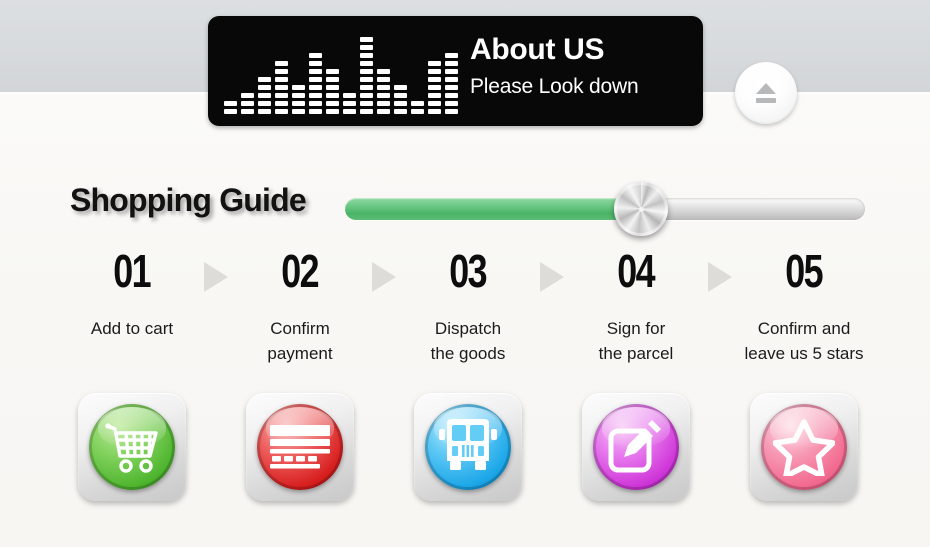 Image resolution: width=930 pixels, height=547 pixels. Describe the element at coordinates (132, 271) in the screenshot. I see `step-number: 01` at that location.